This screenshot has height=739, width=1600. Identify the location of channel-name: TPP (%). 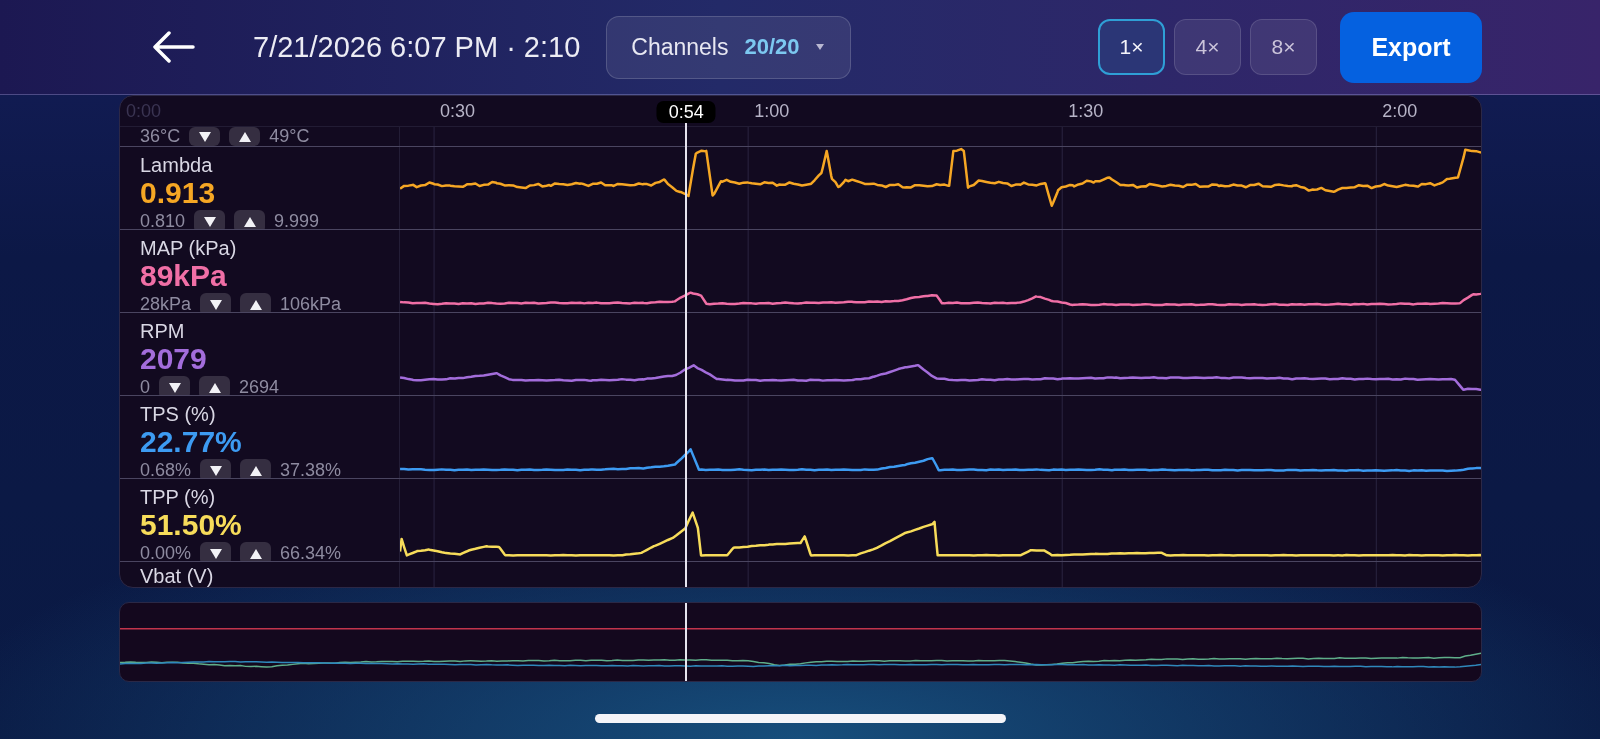
(178, 497).